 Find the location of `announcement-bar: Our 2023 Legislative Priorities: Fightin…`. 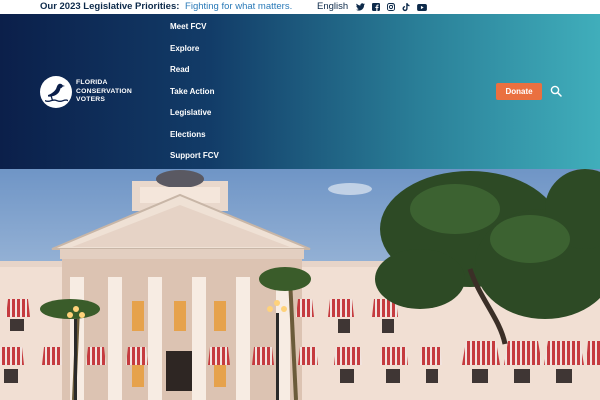

announcement-bar: Our 2023 Legislative Priorities: Fightin… is located at coordinates (300, 7).